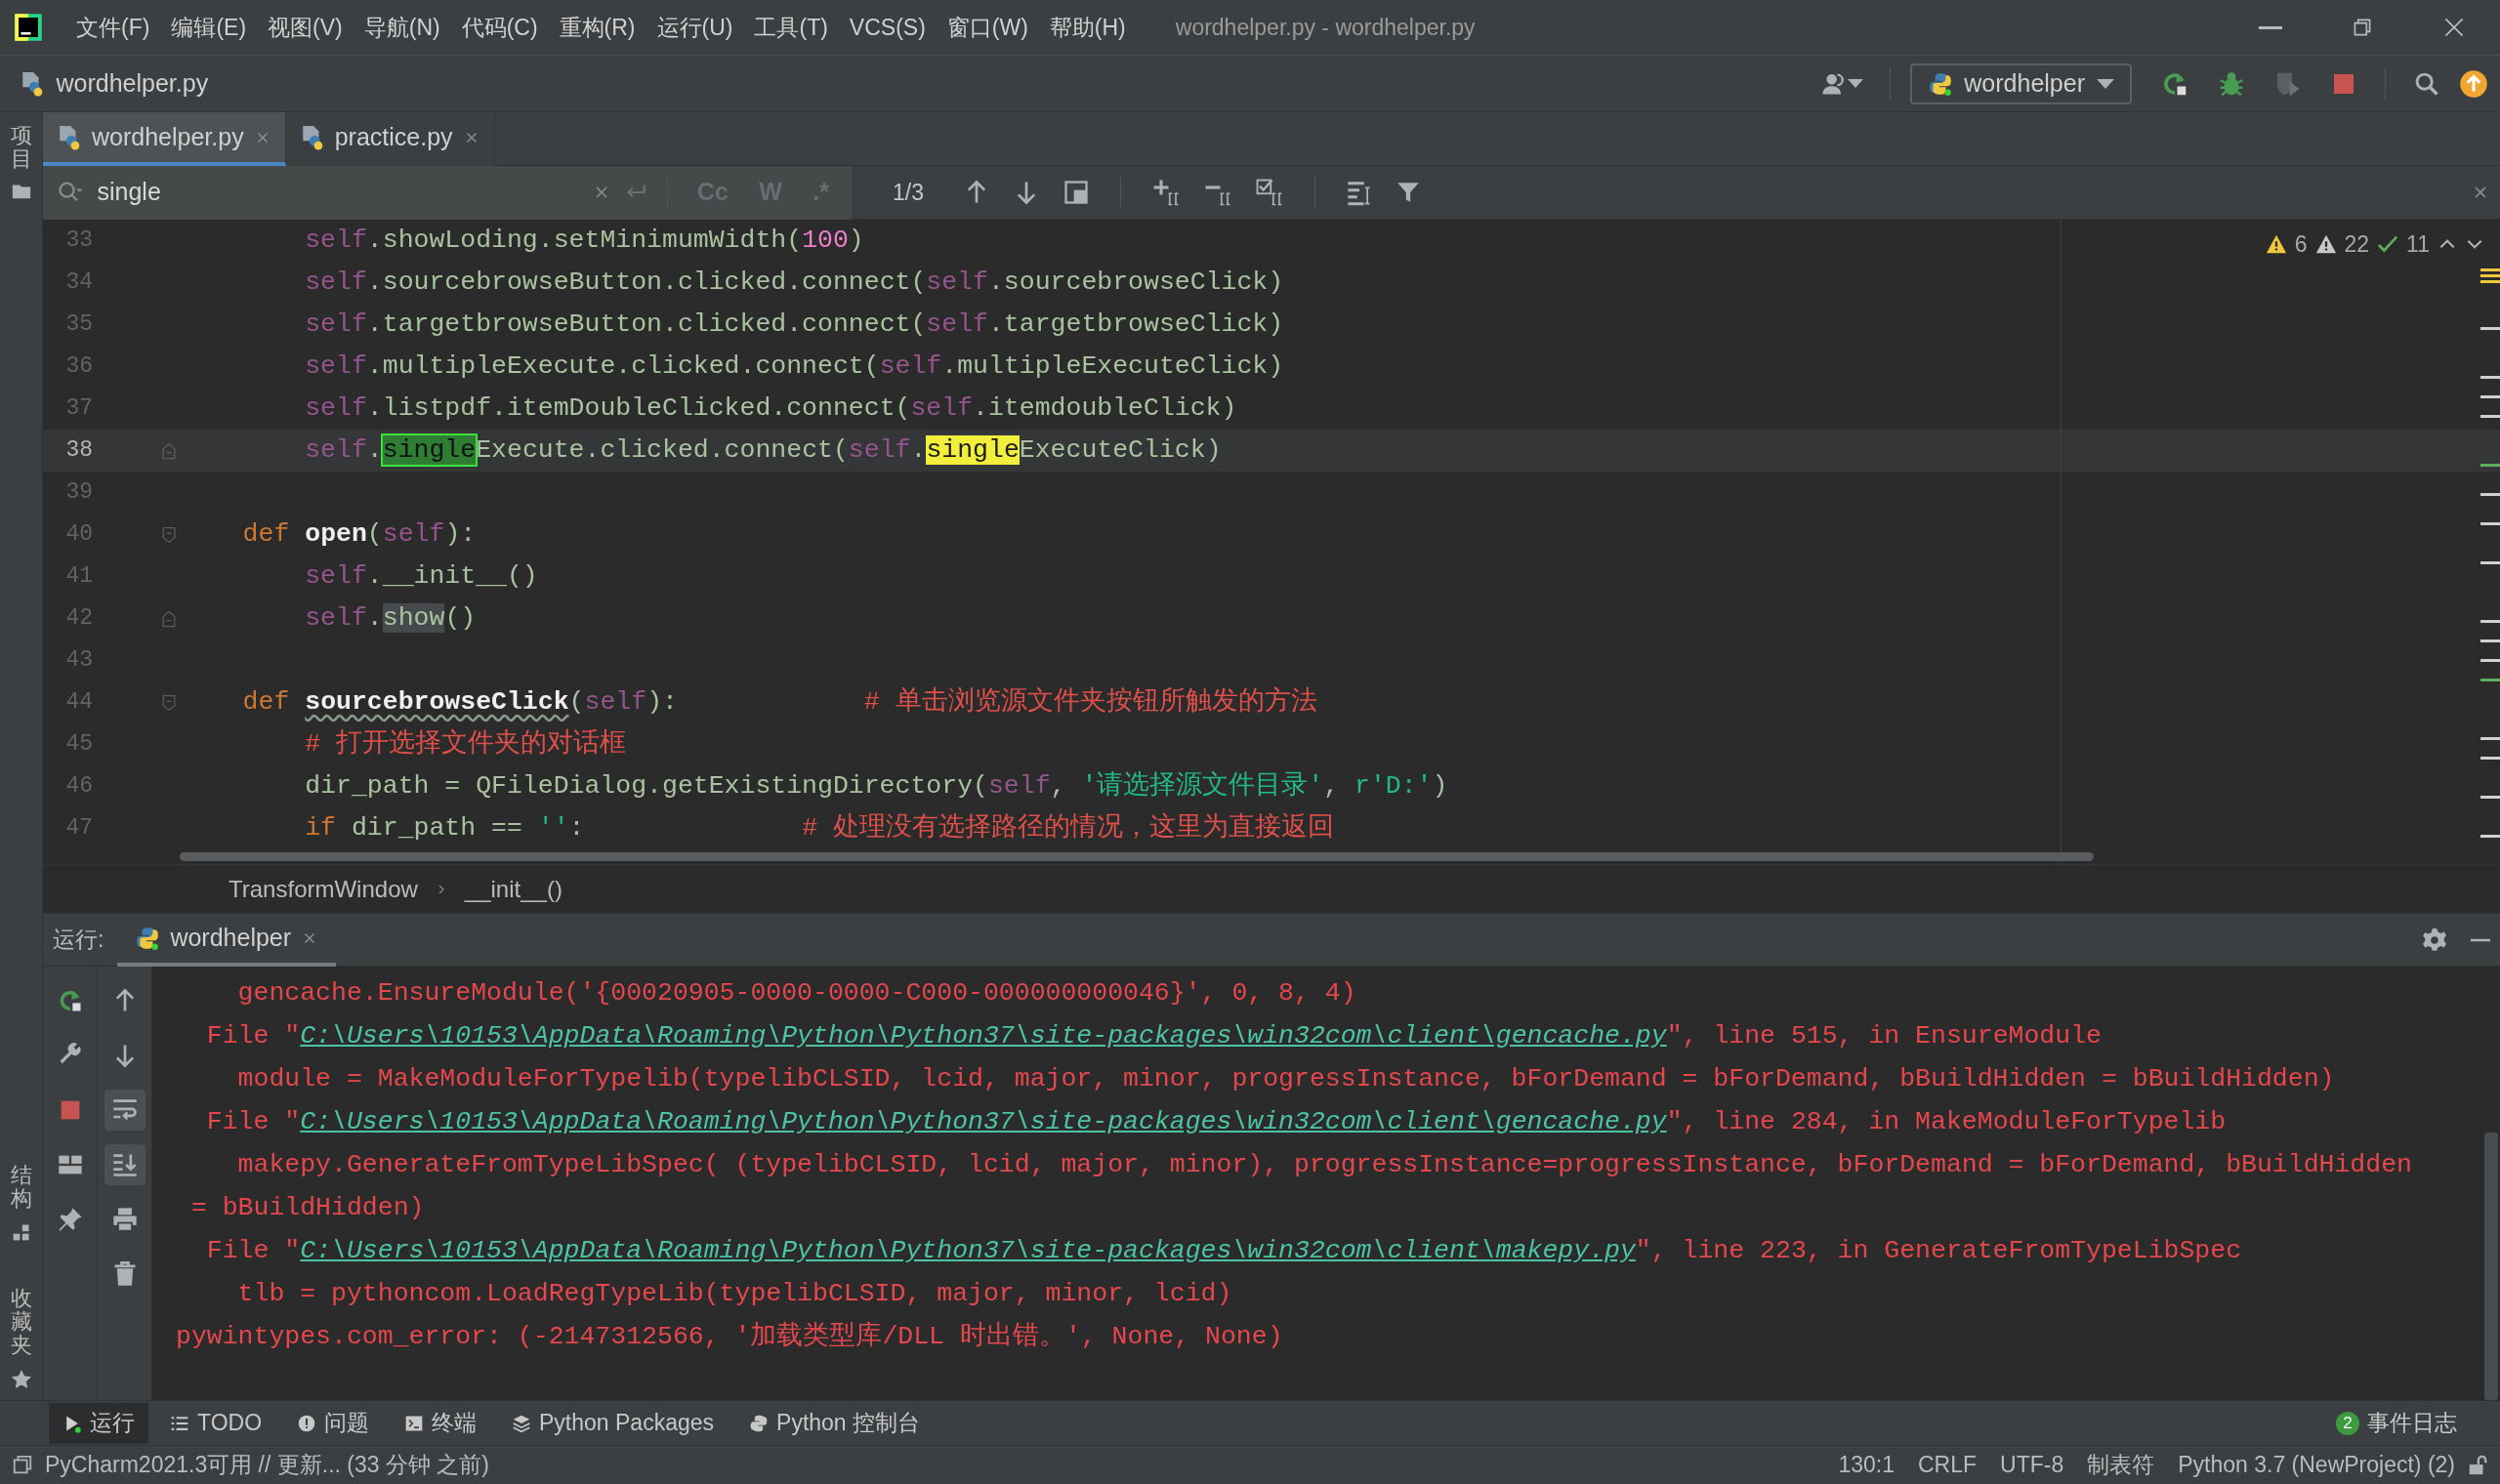 Image resolution: width=2500 pixels, height=1484 pixels. What do you see at coordinates (2396, 1423) in the screenshot?
I see `event-log-tab: 2 事件日志` at bounding box center [2396, 1423].